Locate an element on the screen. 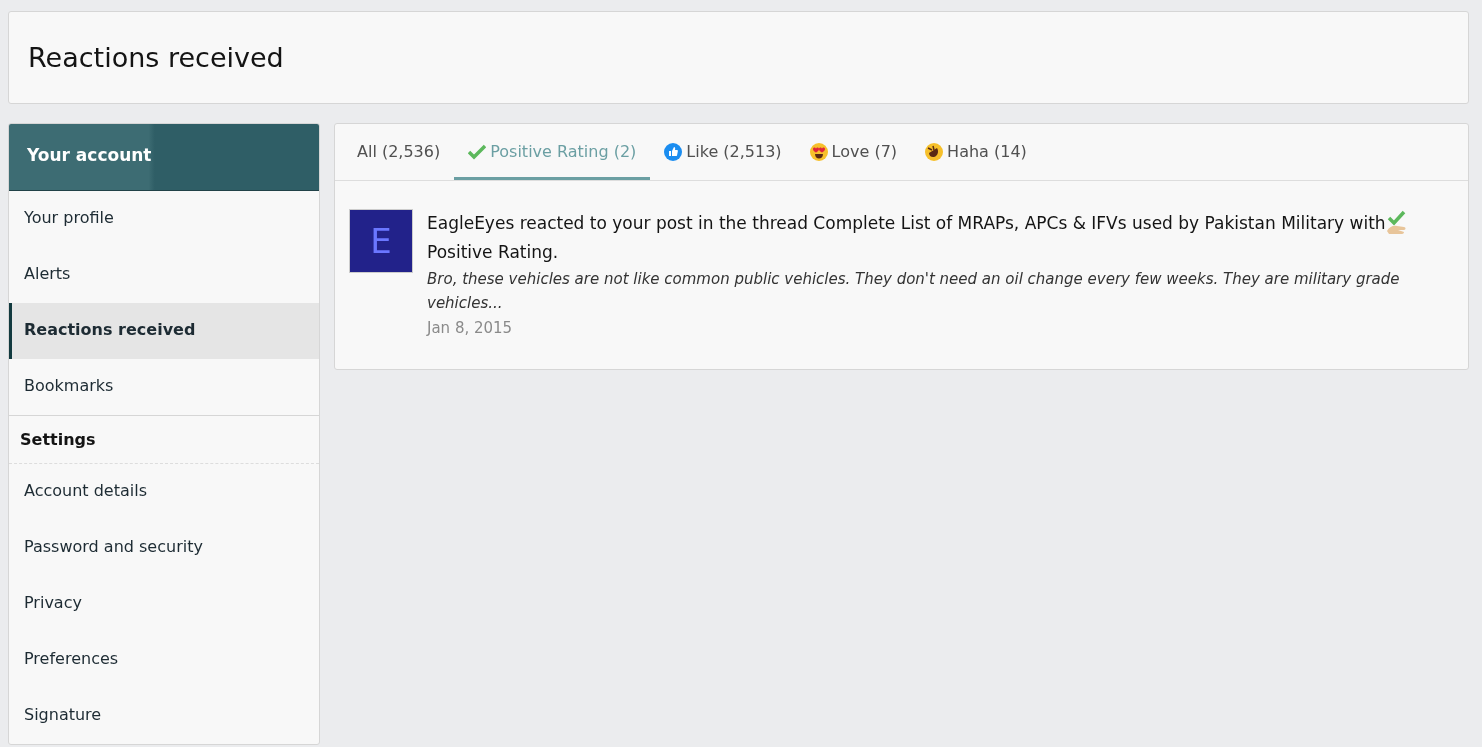 Image resolution: width=1482 pixels, height=747 pixels. tab: All (2,536) is located at coordinates (399, 152).